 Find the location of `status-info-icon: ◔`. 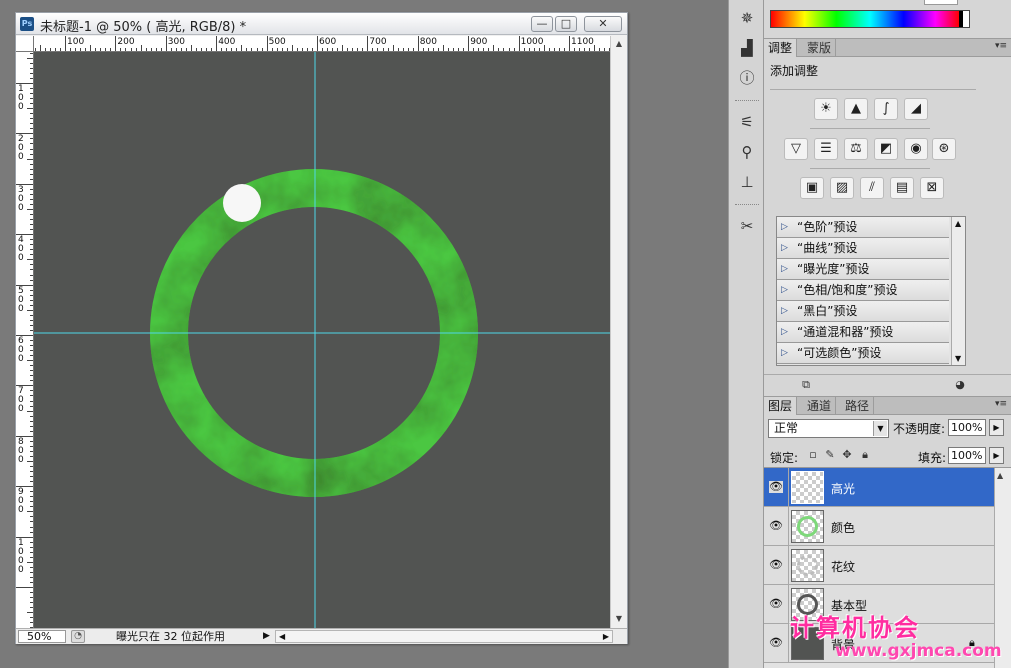

status-info-icon: ◔ is located at coordinates (78, 636).